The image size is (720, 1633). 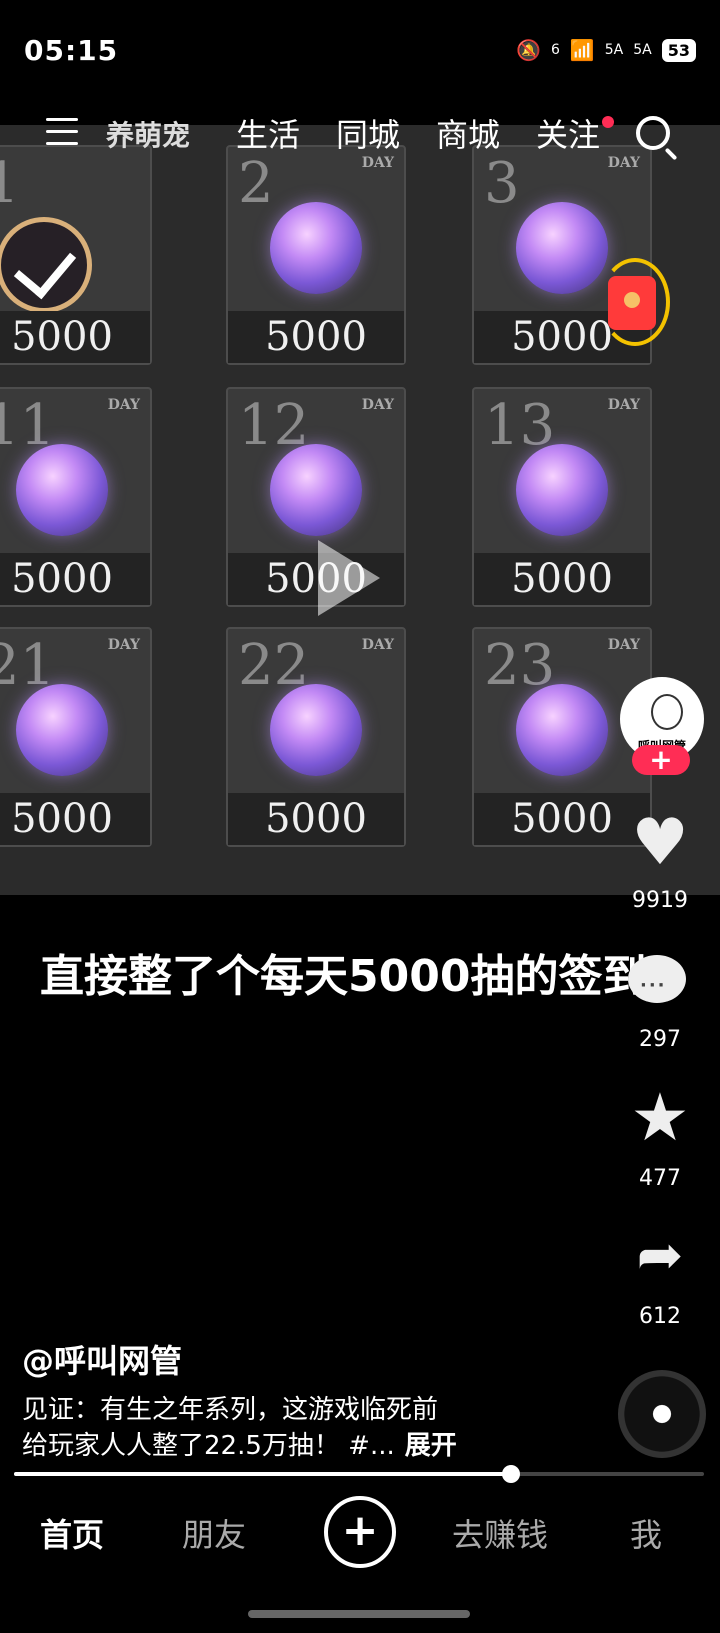 What do you see at coordinates (660, 1118) in the screenshot?
I see `star-icon: ★` at bounding box center [660, 1118].